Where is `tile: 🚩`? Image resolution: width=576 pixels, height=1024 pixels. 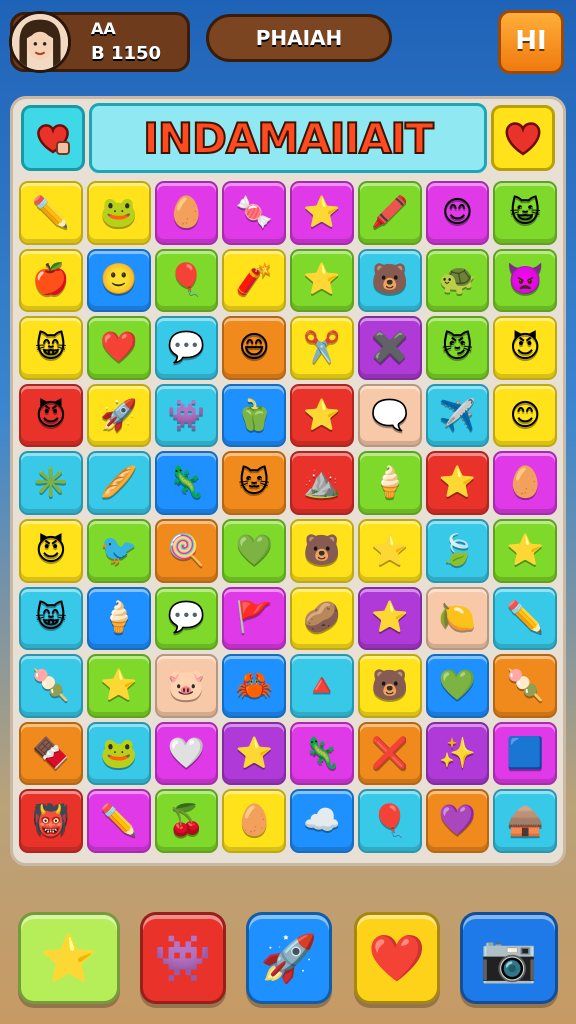
tile: 🚩 is located at coordinates (254, 618).